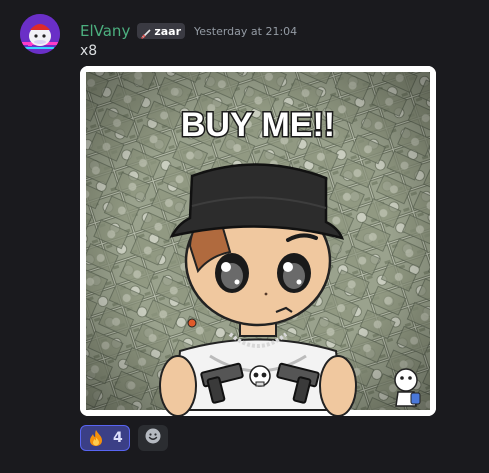 Image resolution: width=489 pixels, height=473 pixels. What do you see at coordinates (118, 438) in the screenshot?
I see `reaction-count: 4` at bounding box center [118, 438].